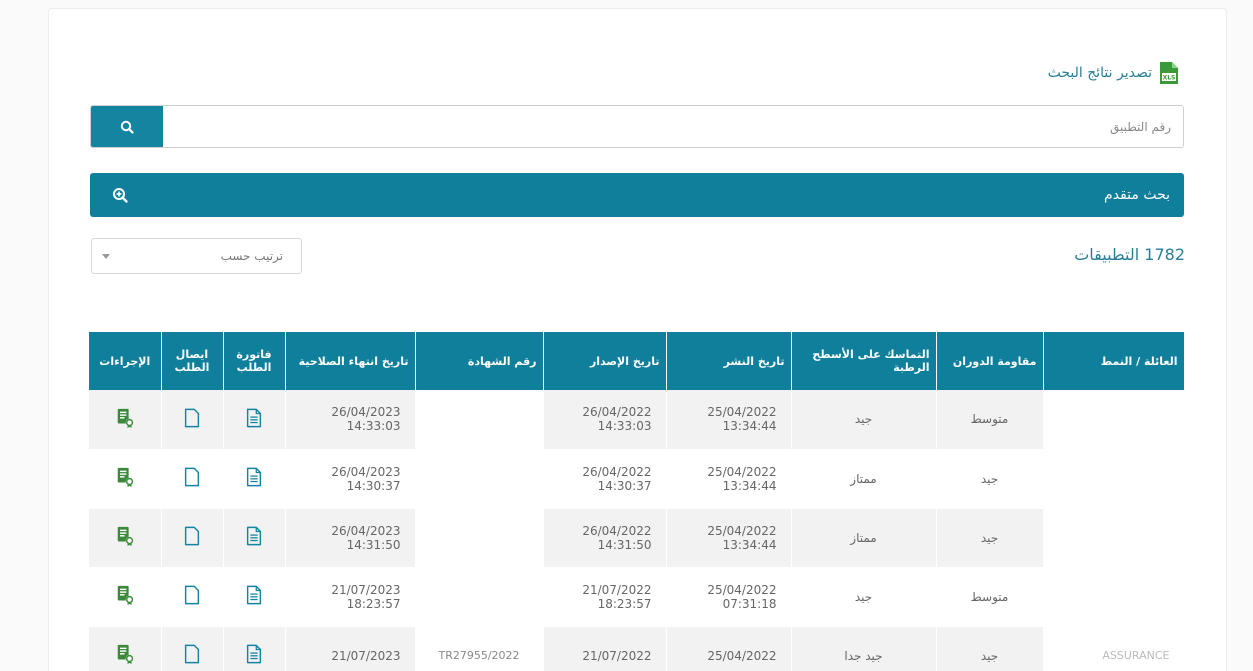 Image resolution: width=1253 pixels, height=671 pixels. Describe the element at coordinates (254, 361) in the screenshot. I see `header-invoice: فاتورة الطلب` at that location.